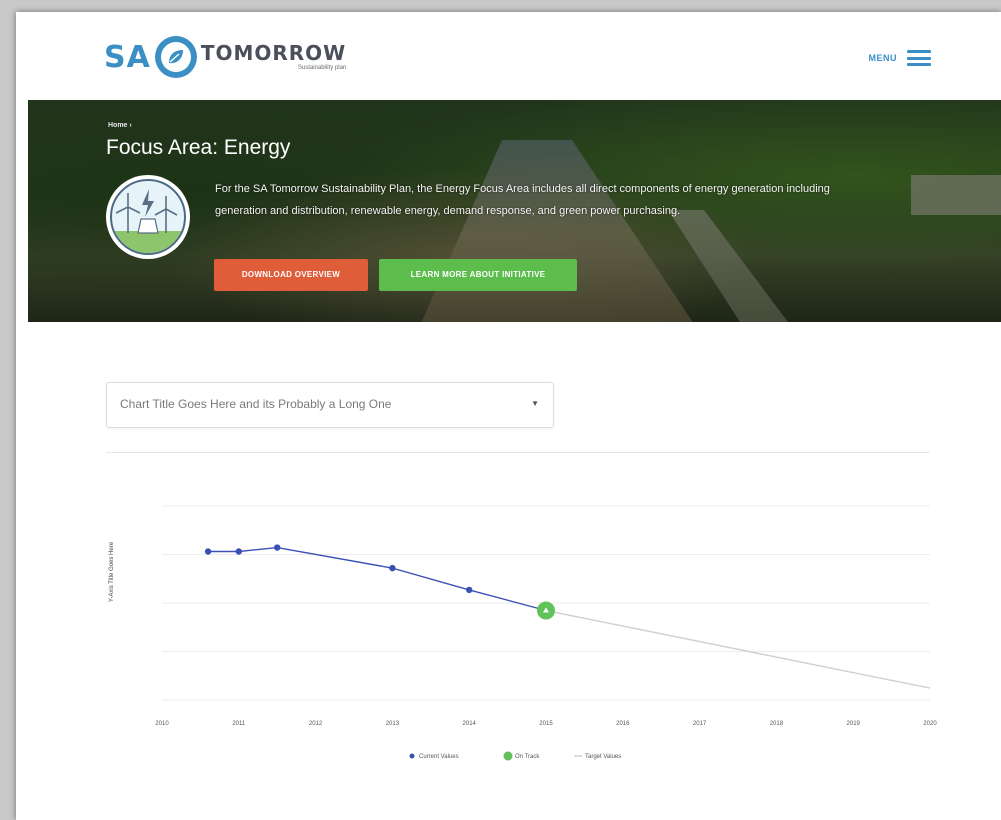 This screenshot has width=1001, height=820. What do you see at coordinates (316, 724) in the screenshot?
I see `x-tick-label: 2012` at bounding box center [316, 724].